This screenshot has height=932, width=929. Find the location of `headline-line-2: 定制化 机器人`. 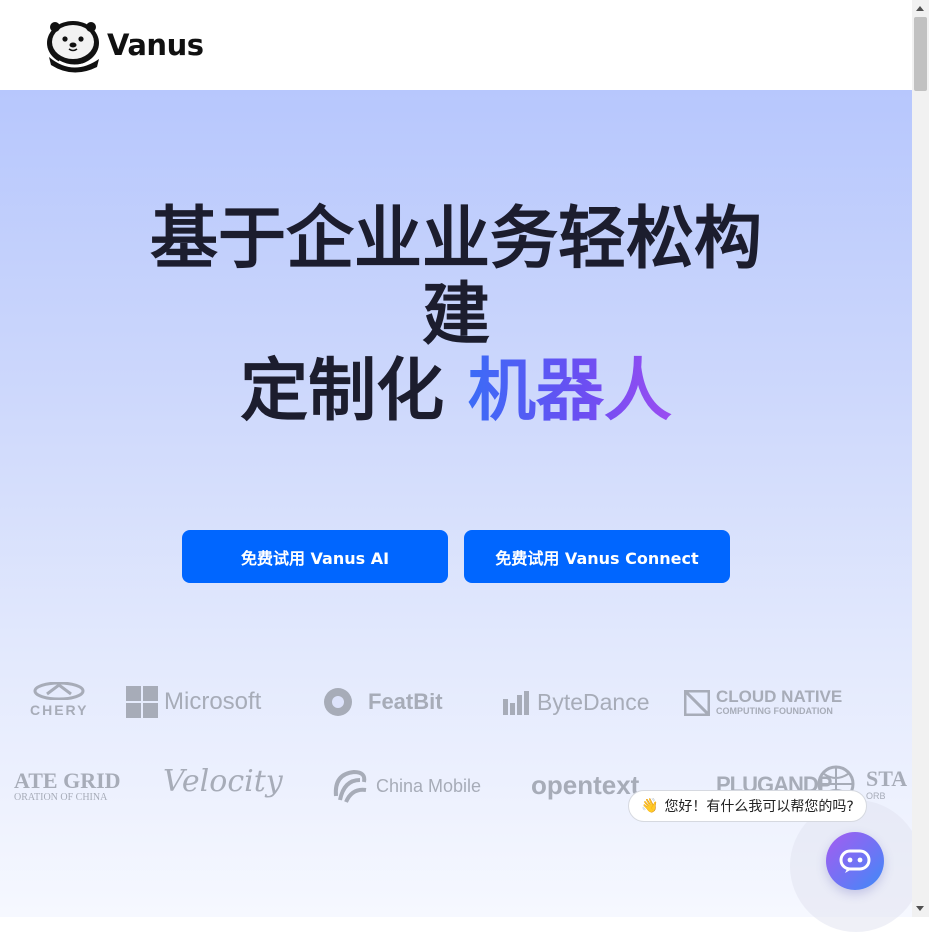

headline-line-2: 定制化 机器人 is located at coordinates (456, 392).